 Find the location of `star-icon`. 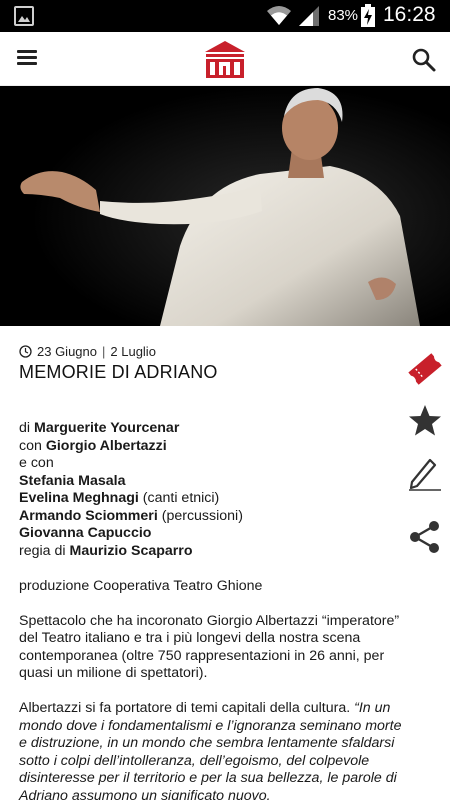

star-icon is located at coordinates (425, 421).